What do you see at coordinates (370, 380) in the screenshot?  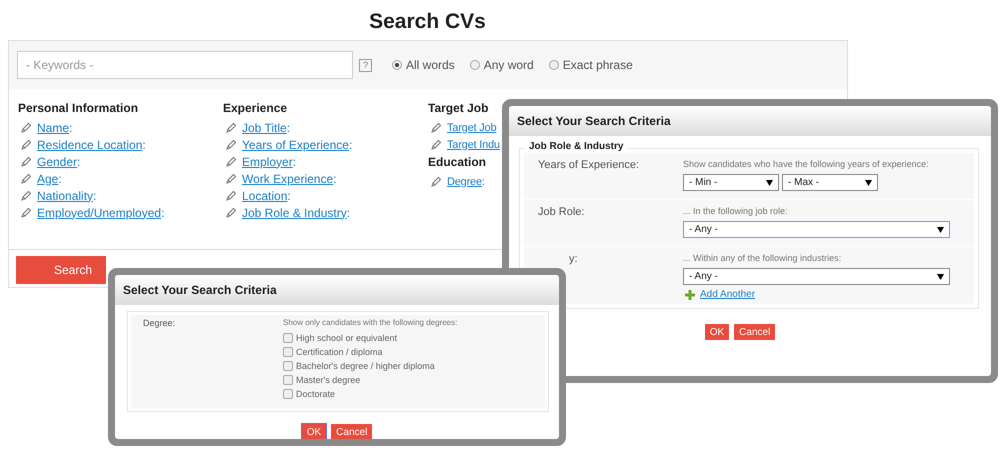 I see `degree-option: Master's degree` at bounding box center [370, 380].